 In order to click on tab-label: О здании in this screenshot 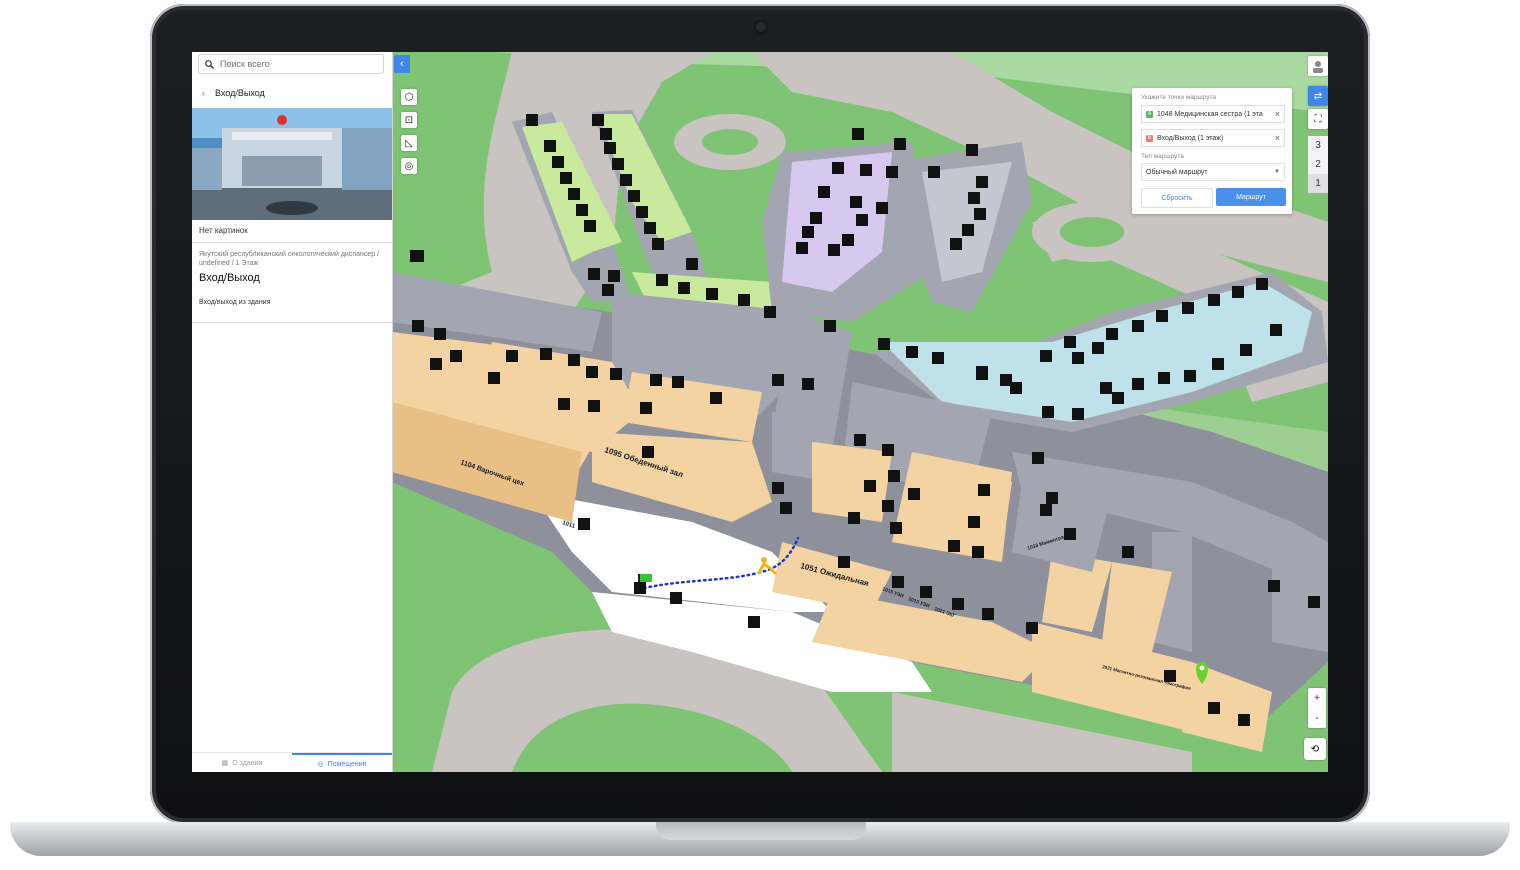, I will do `click(247, 763)`.